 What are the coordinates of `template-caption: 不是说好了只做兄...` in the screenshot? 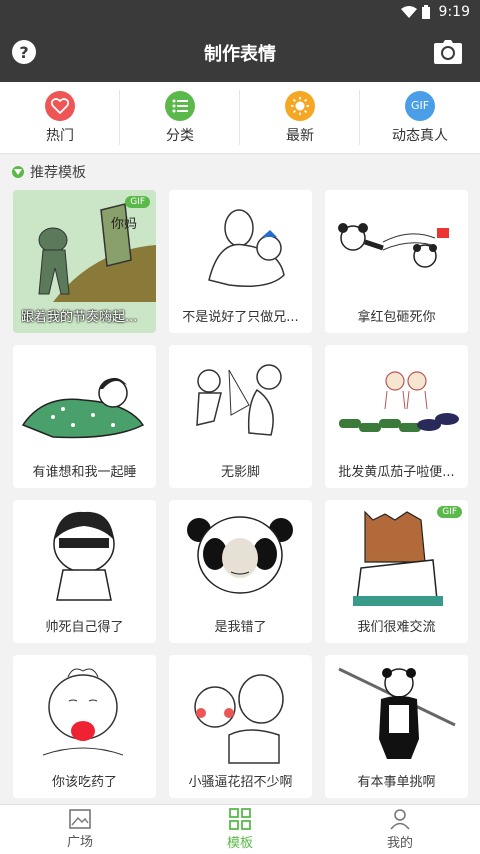 It's located at (240, 317).